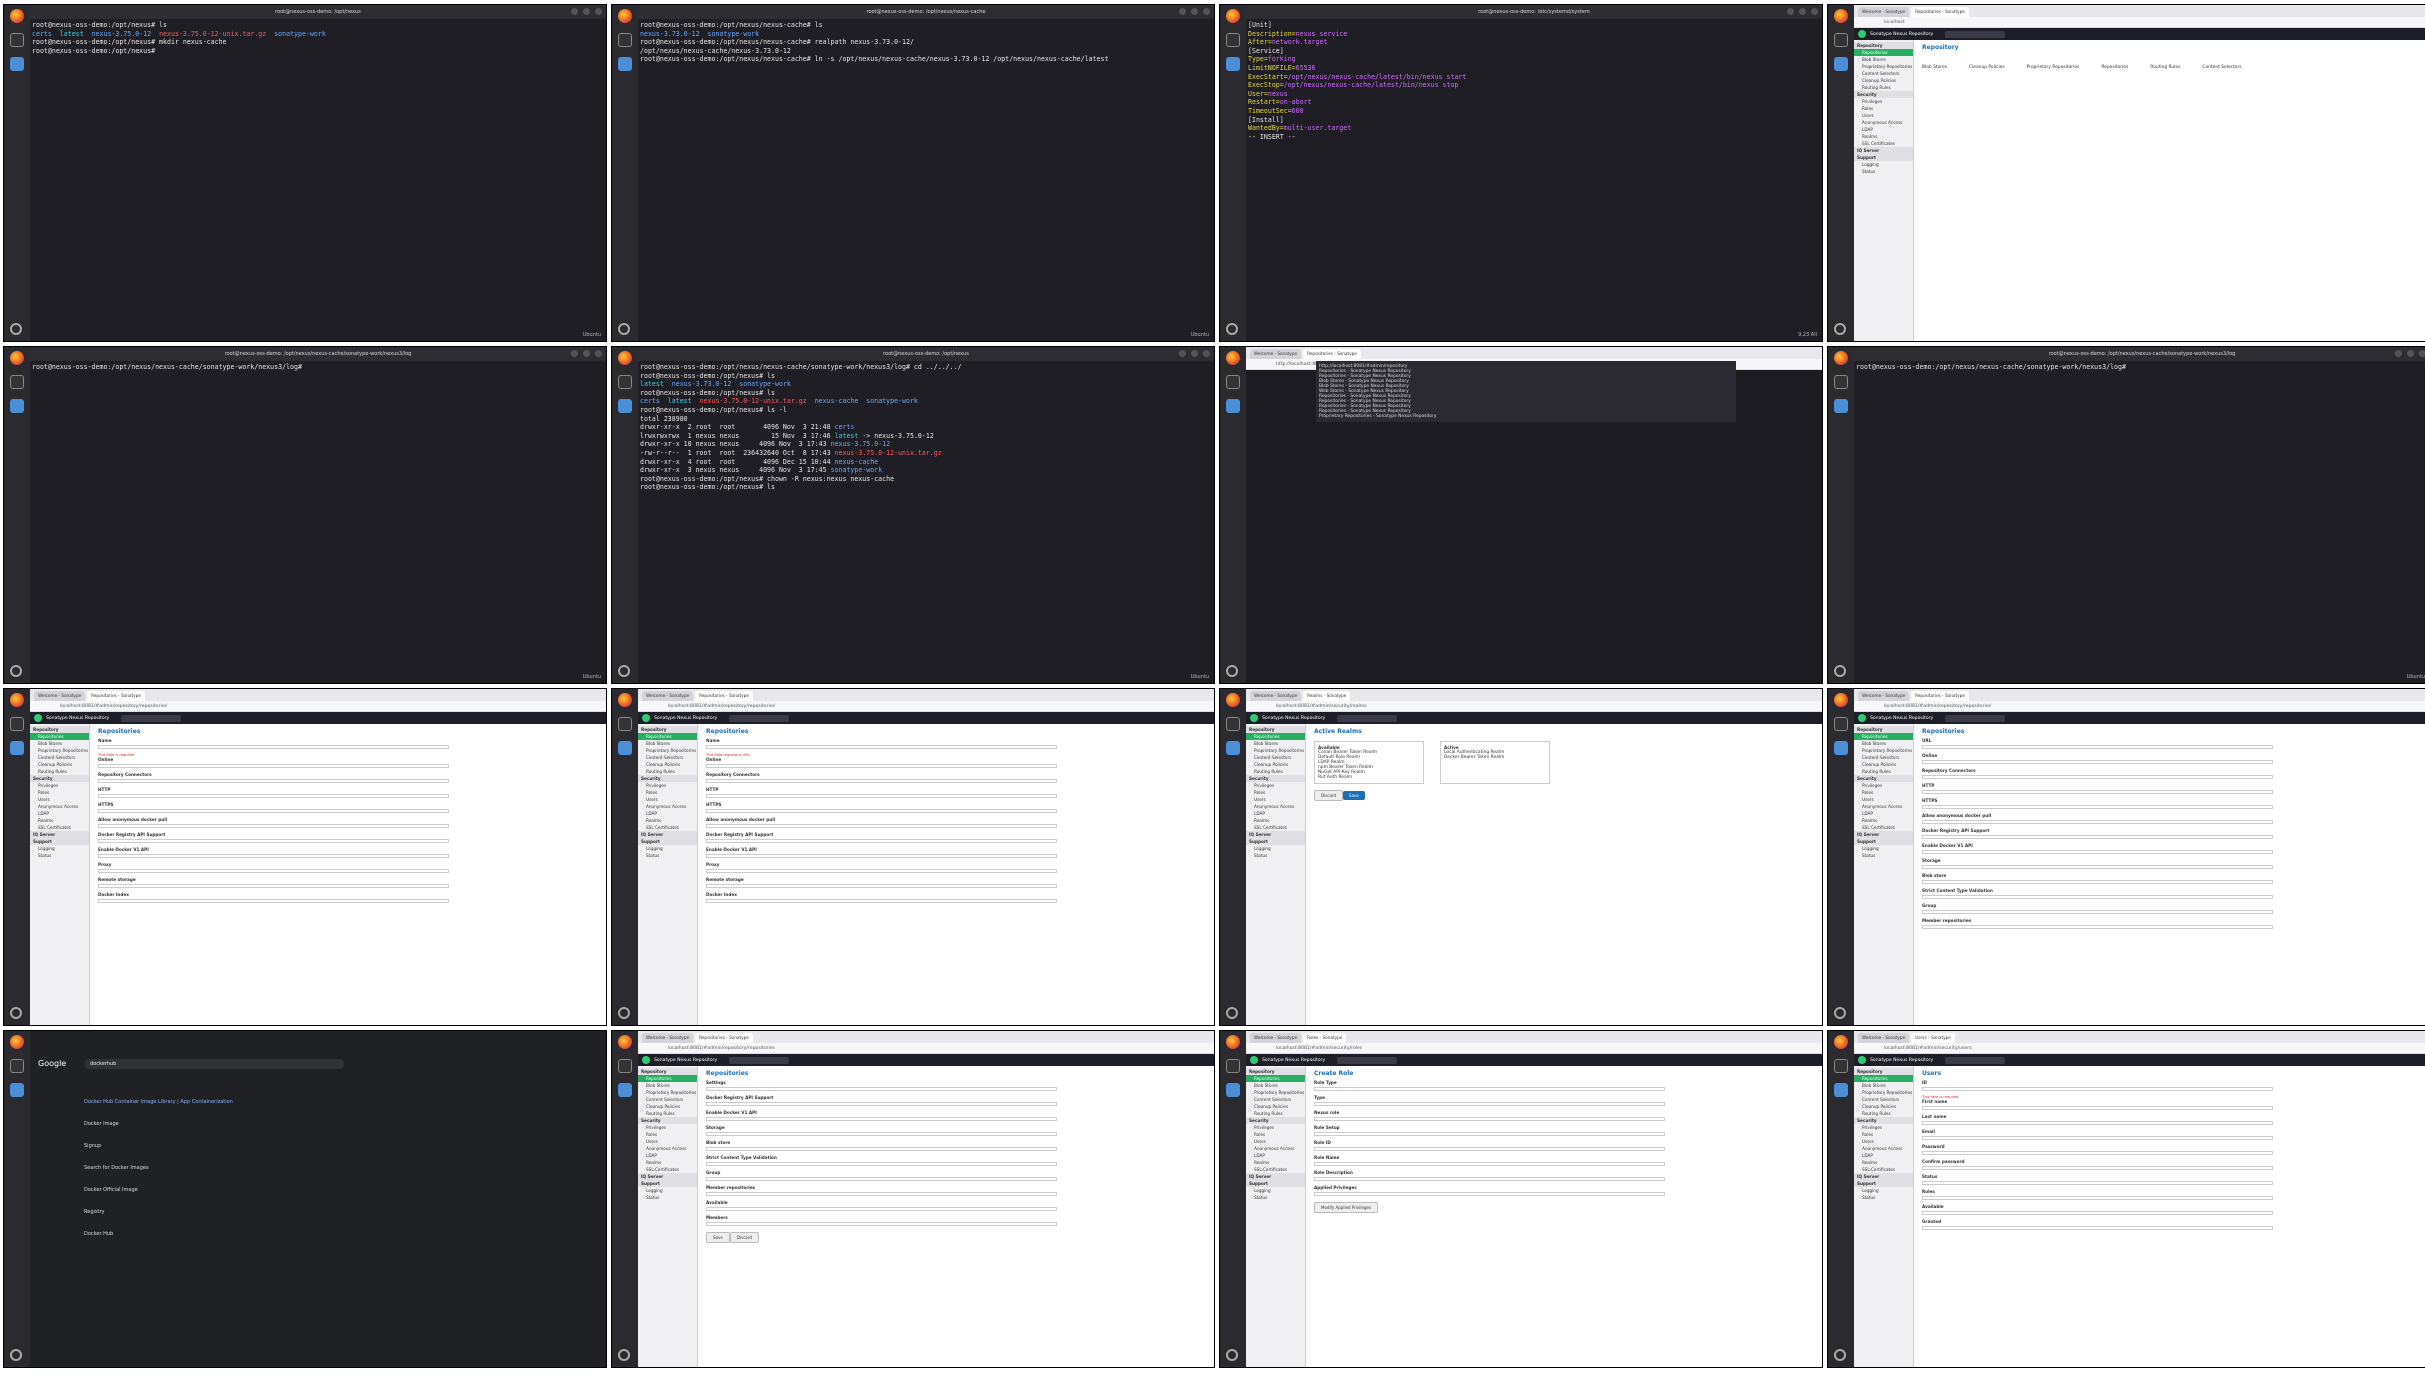  What do you see at coordinates (1275, 1085) in the screenshot?
I see `sidebar-item: Blob Stores` at bounding box center [1275, 1085].